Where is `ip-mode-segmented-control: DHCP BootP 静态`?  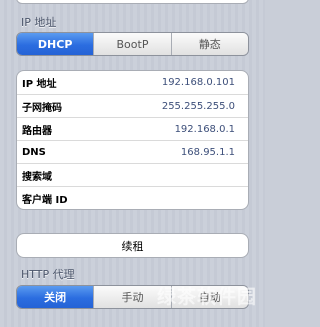 ip-mode-segmented-control: DHCP BootP 静态 is located at coordinates (132, 44).